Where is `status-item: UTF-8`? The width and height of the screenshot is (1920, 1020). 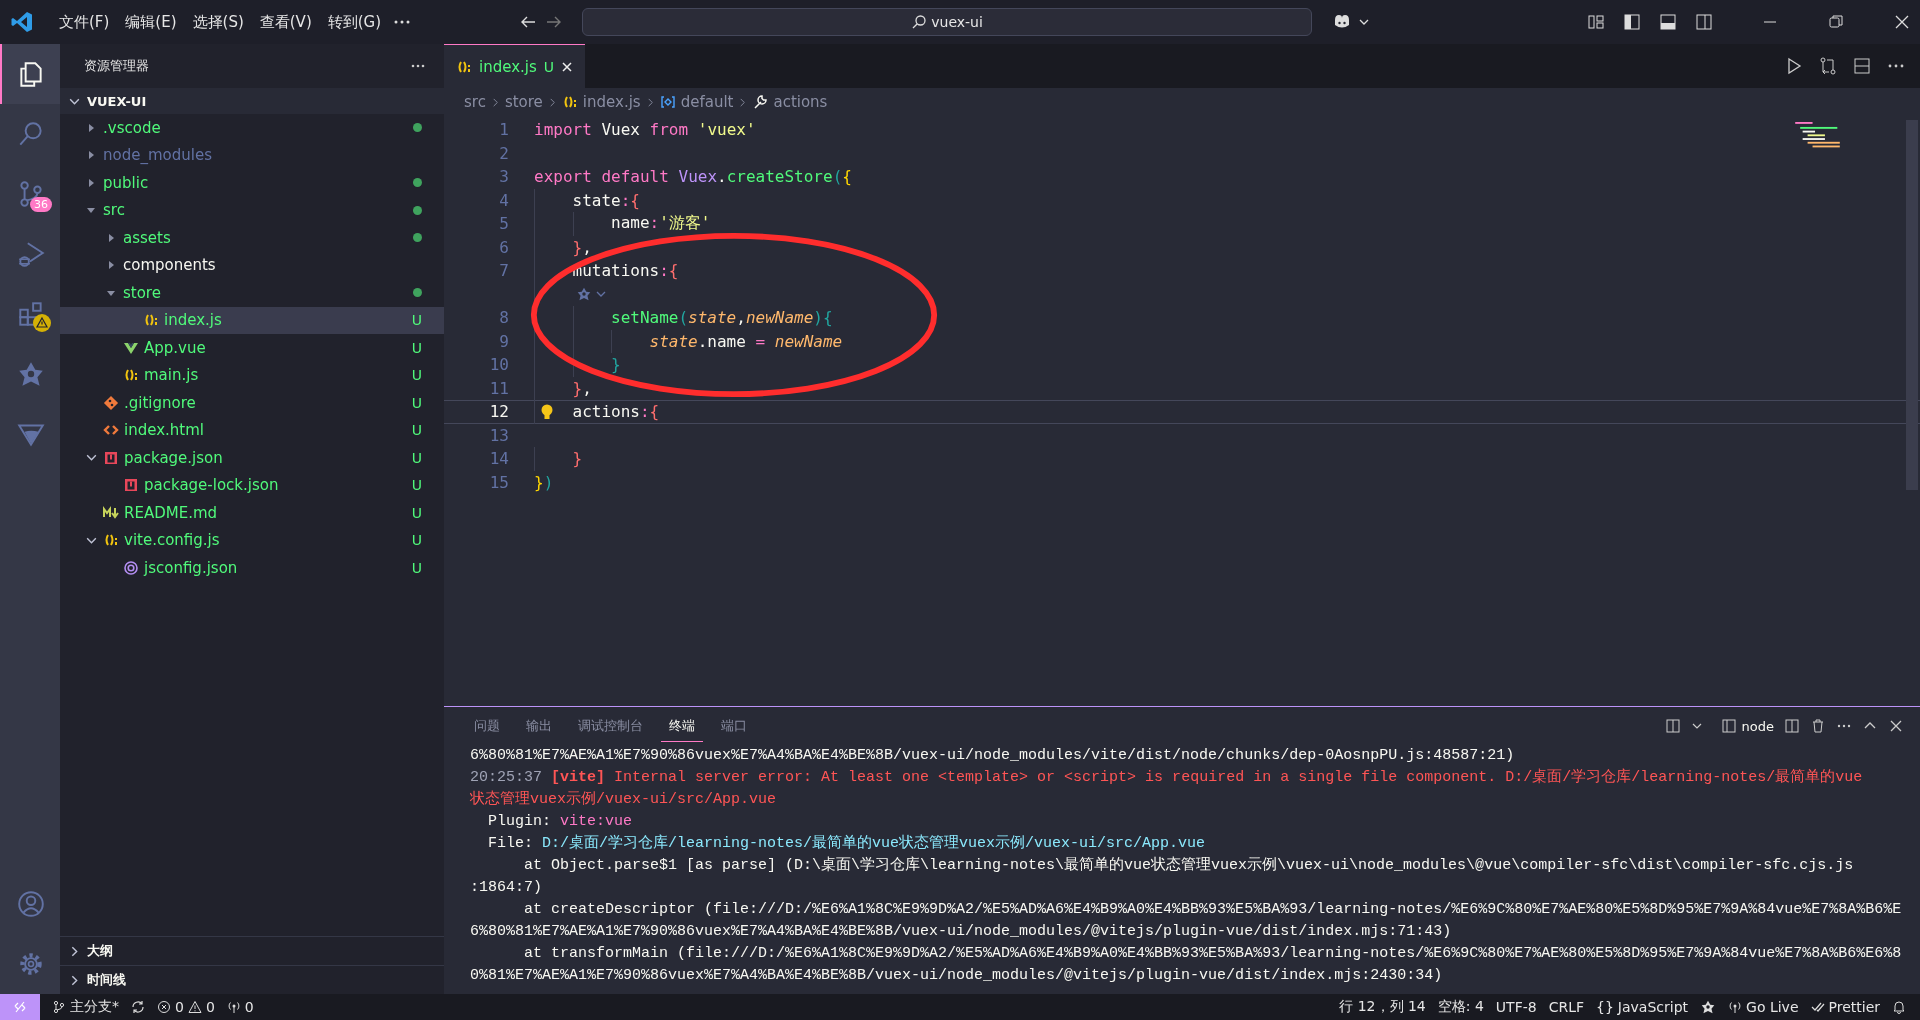 status-item: UTF-8 is located at coordinates (1516, 1007).